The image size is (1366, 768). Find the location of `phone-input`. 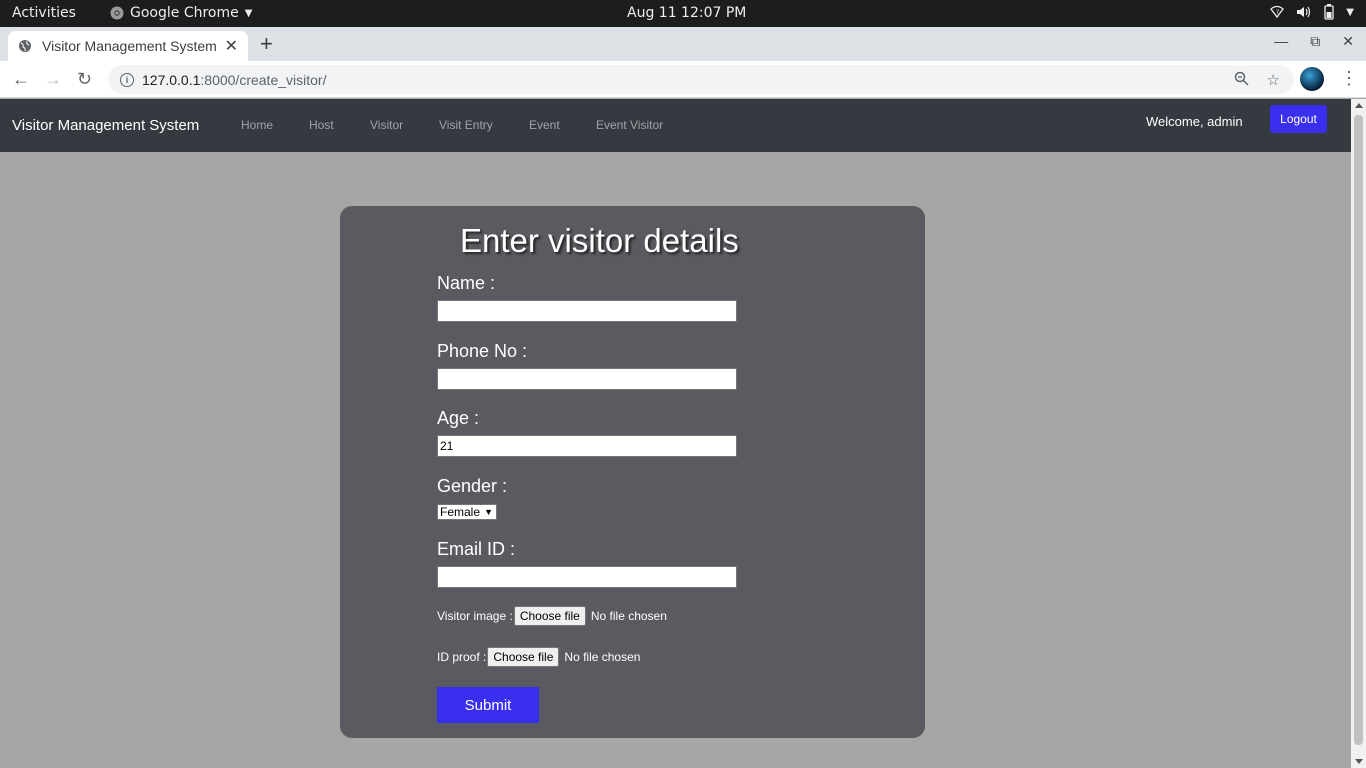

phone-input is located at coordinates (587, 379).